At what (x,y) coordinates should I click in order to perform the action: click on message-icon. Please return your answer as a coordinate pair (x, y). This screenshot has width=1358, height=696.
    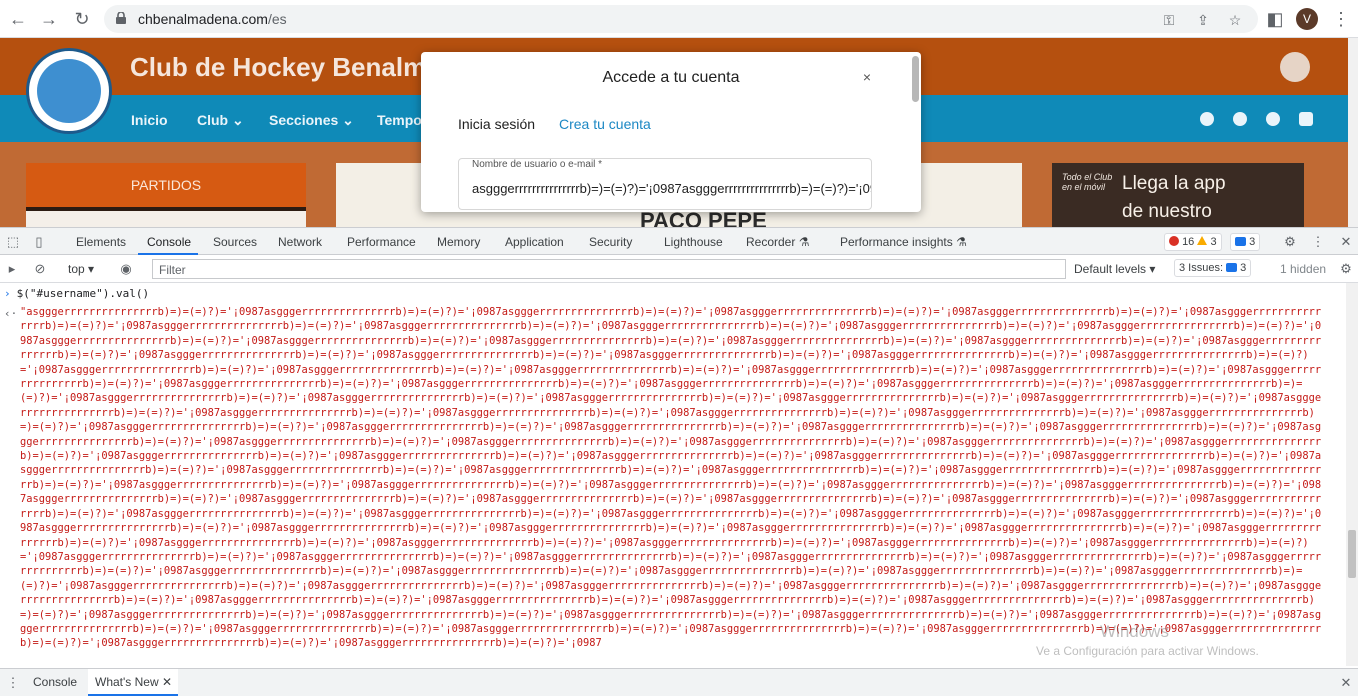
    Looking at the image, I should click on (1240, 241).